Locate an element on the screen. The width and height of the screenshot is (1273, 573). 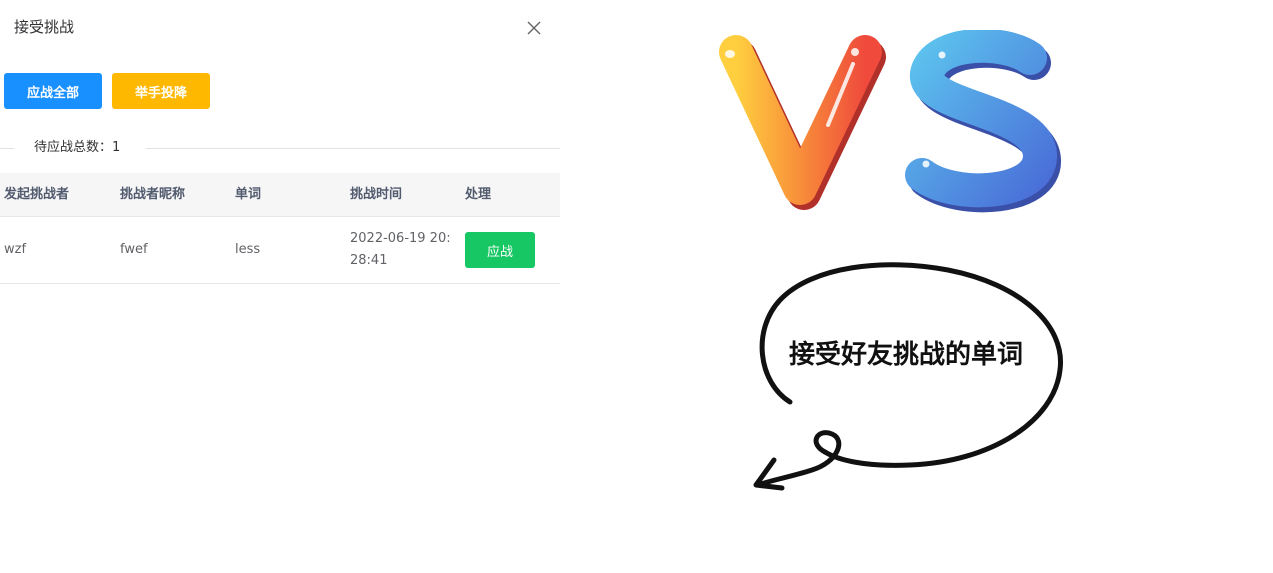
header-nickname: 挑战者昵称 is located at coordinates (153, 194).